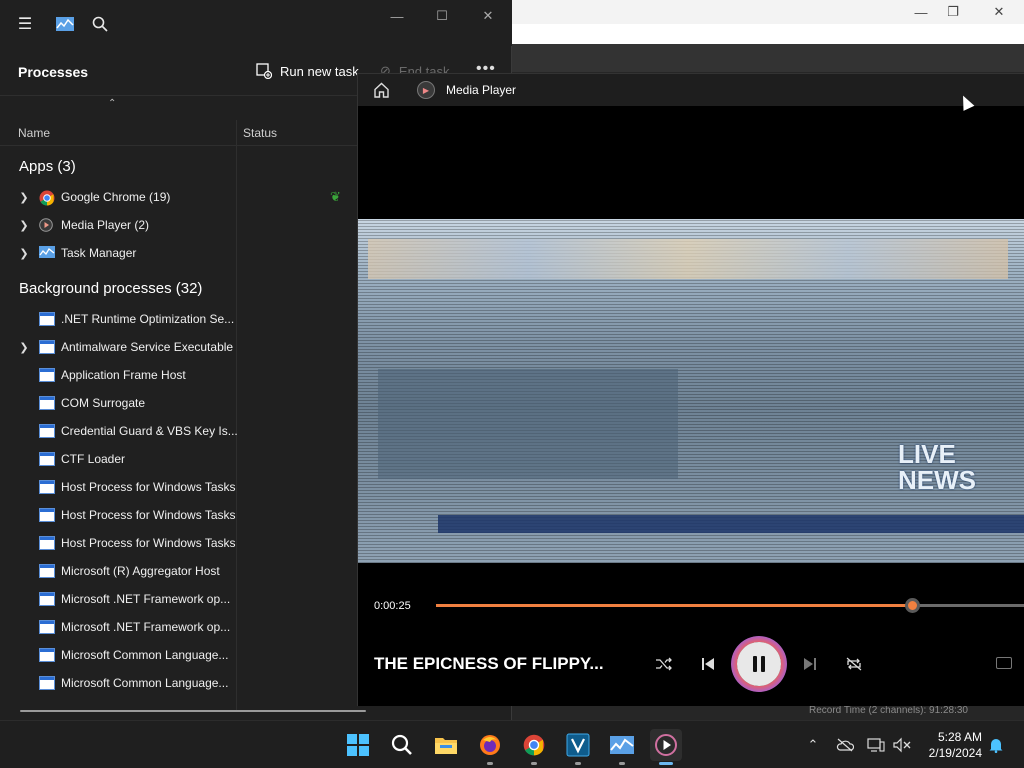 This screenshot has height=768, width=1024. I want to click on media-player-icon: ▶, so click(426, 90).